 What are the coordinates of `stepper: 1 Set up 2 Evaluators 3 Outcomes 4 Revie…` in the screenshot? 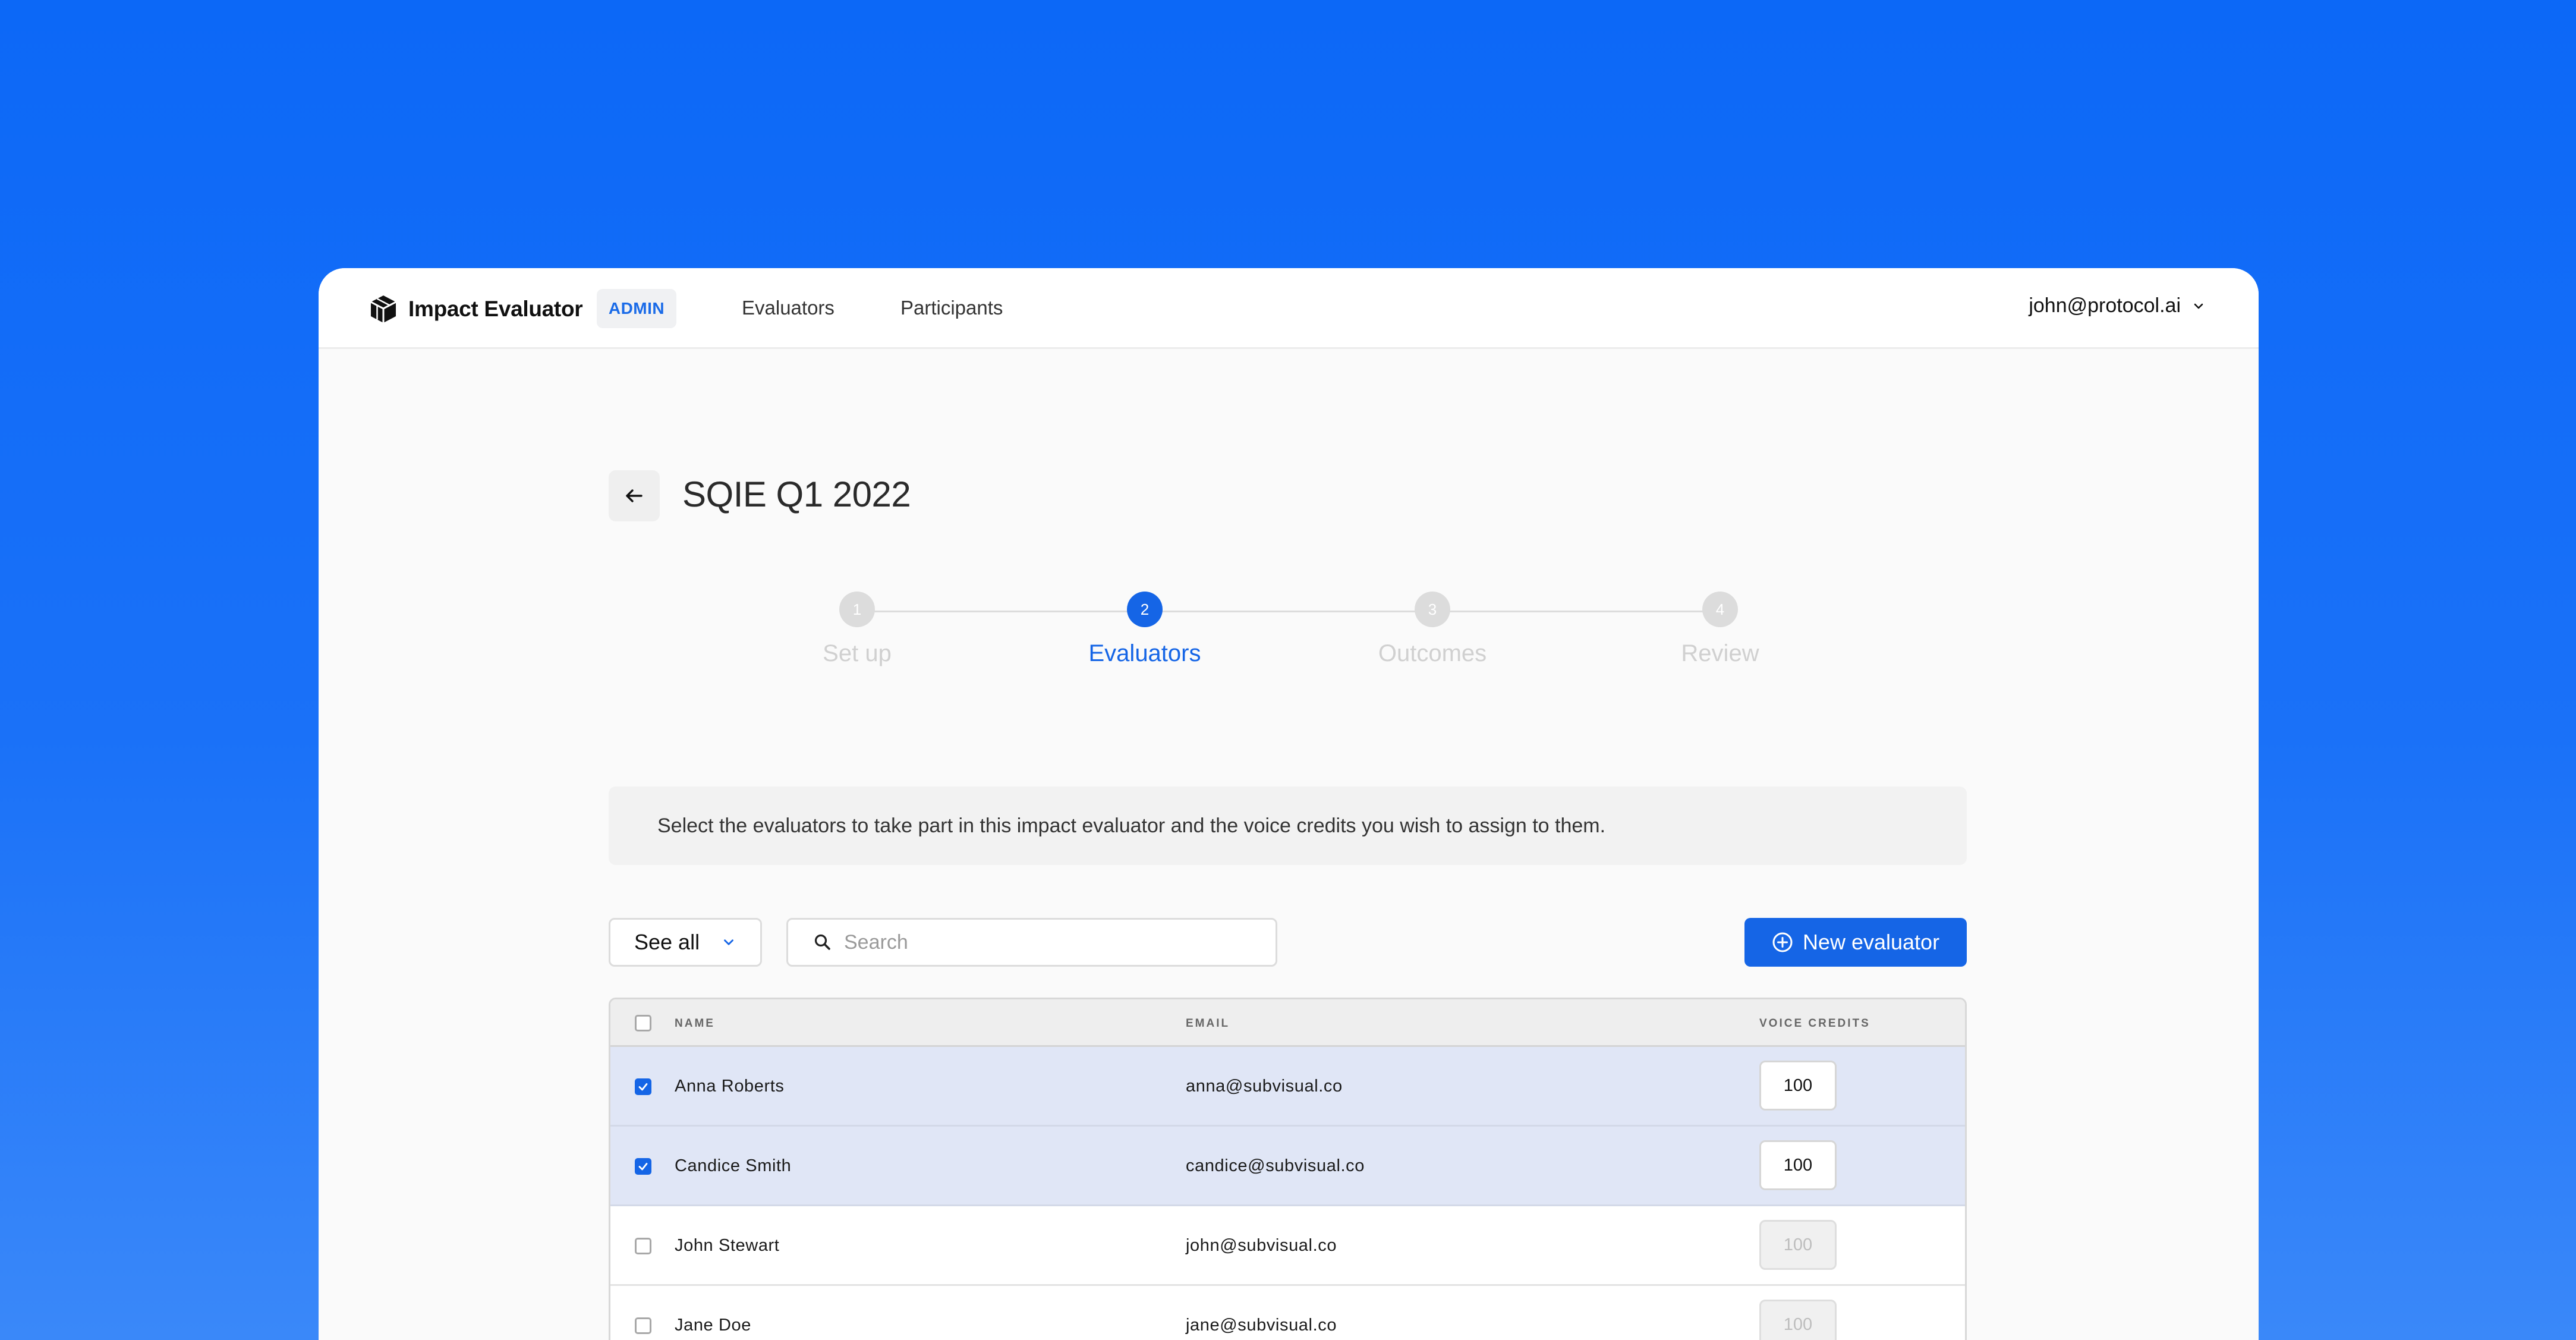 It's located at (1289, 646).